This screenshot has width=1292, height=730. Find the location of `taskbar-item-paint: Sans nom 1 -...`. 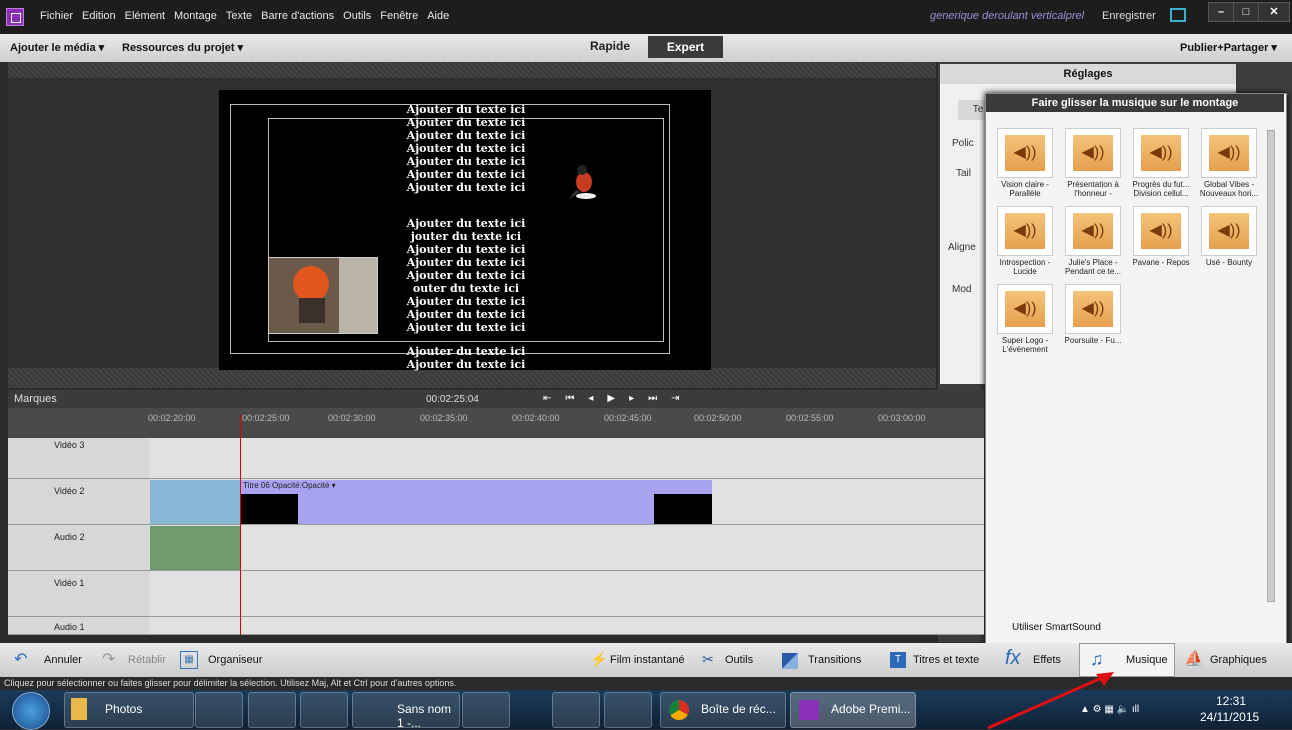

taskbar-item-paint: Sans nom 1 -... is located at coordinates (406, 711).